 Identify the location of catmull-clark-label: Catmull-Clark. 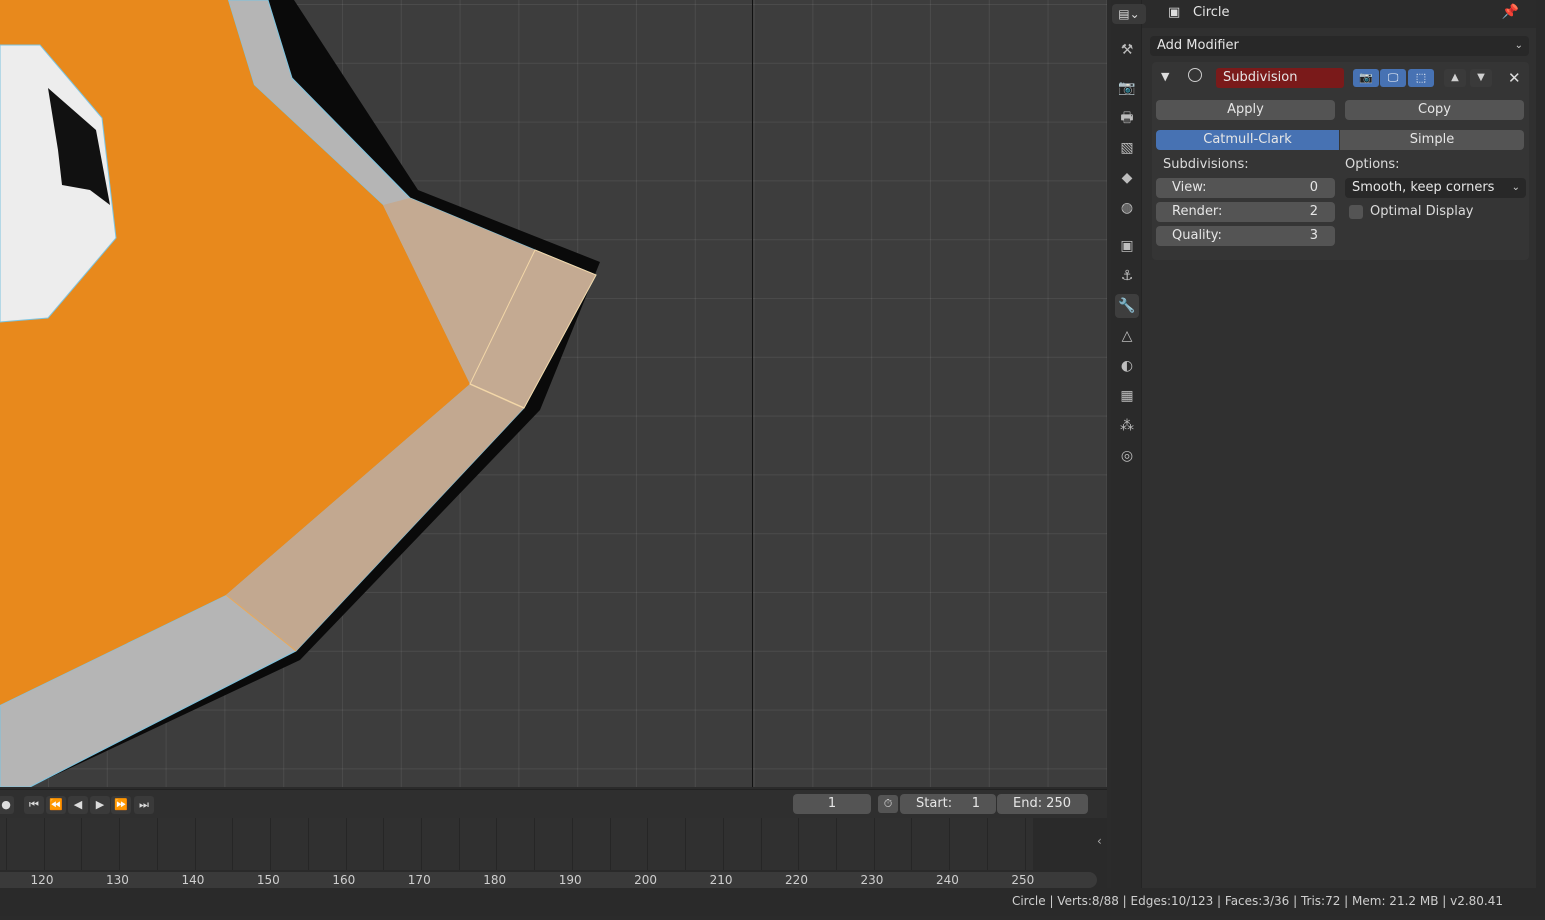
(1247, 139).